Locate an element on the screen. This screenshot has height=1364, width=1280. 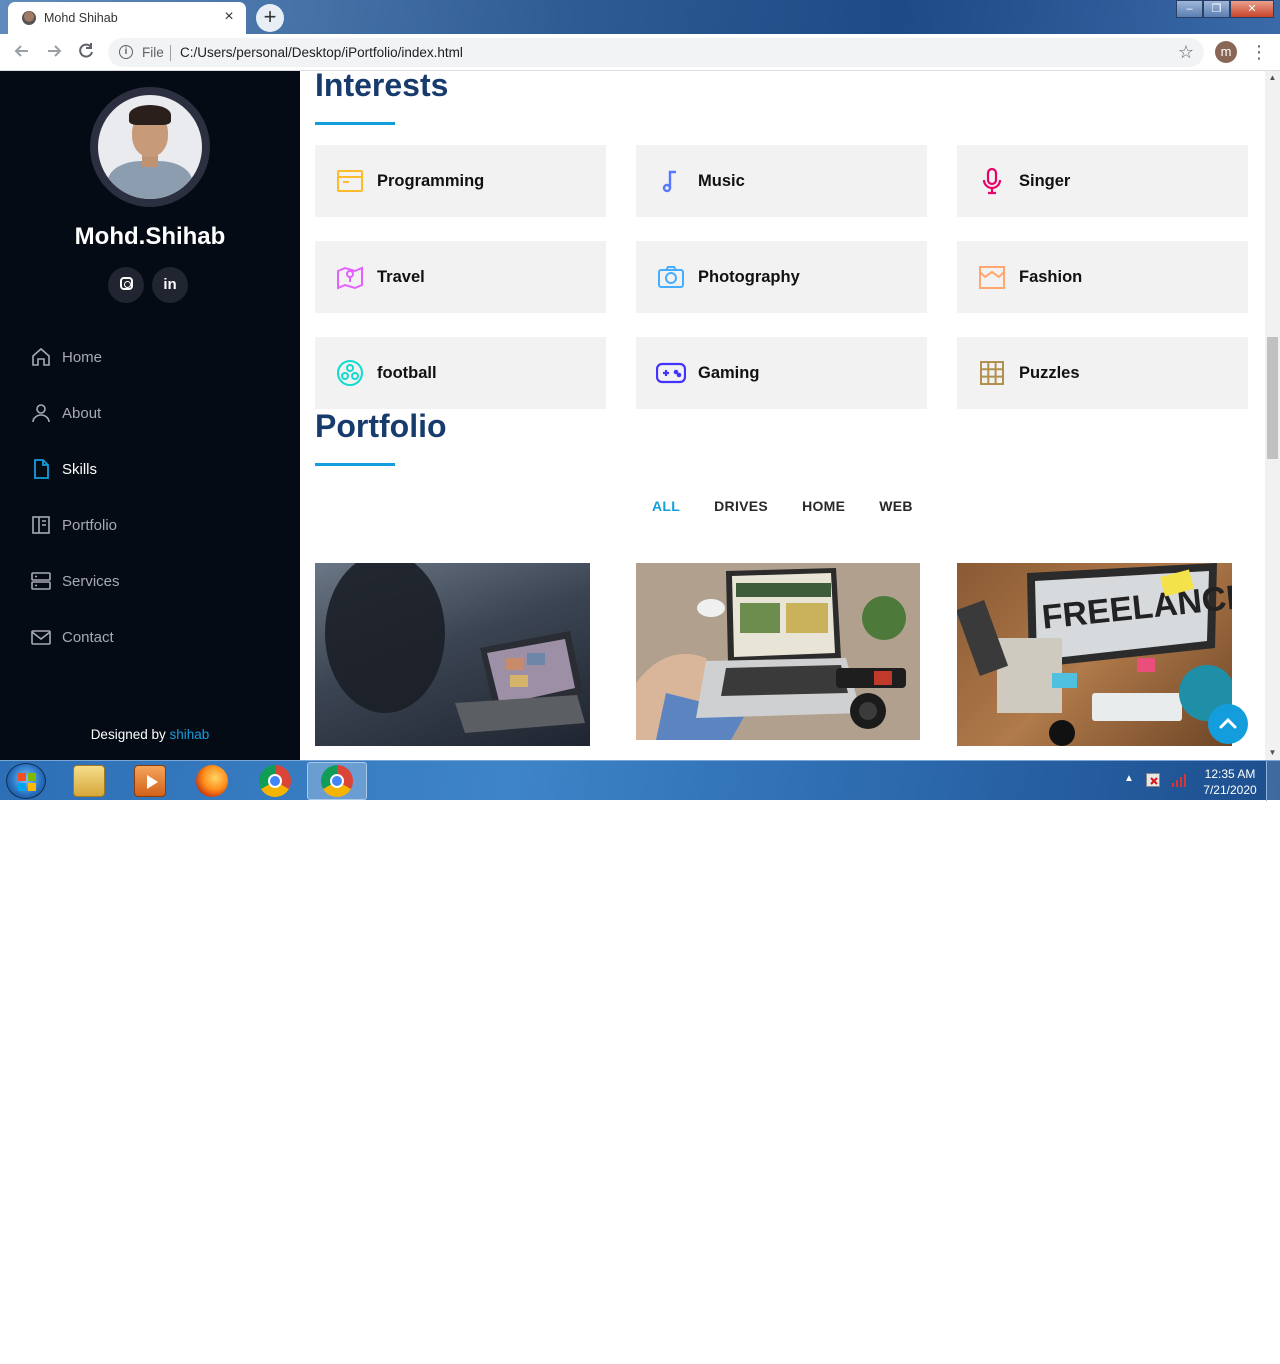
chevron-up-icon is located at coordinates (1228, 723).